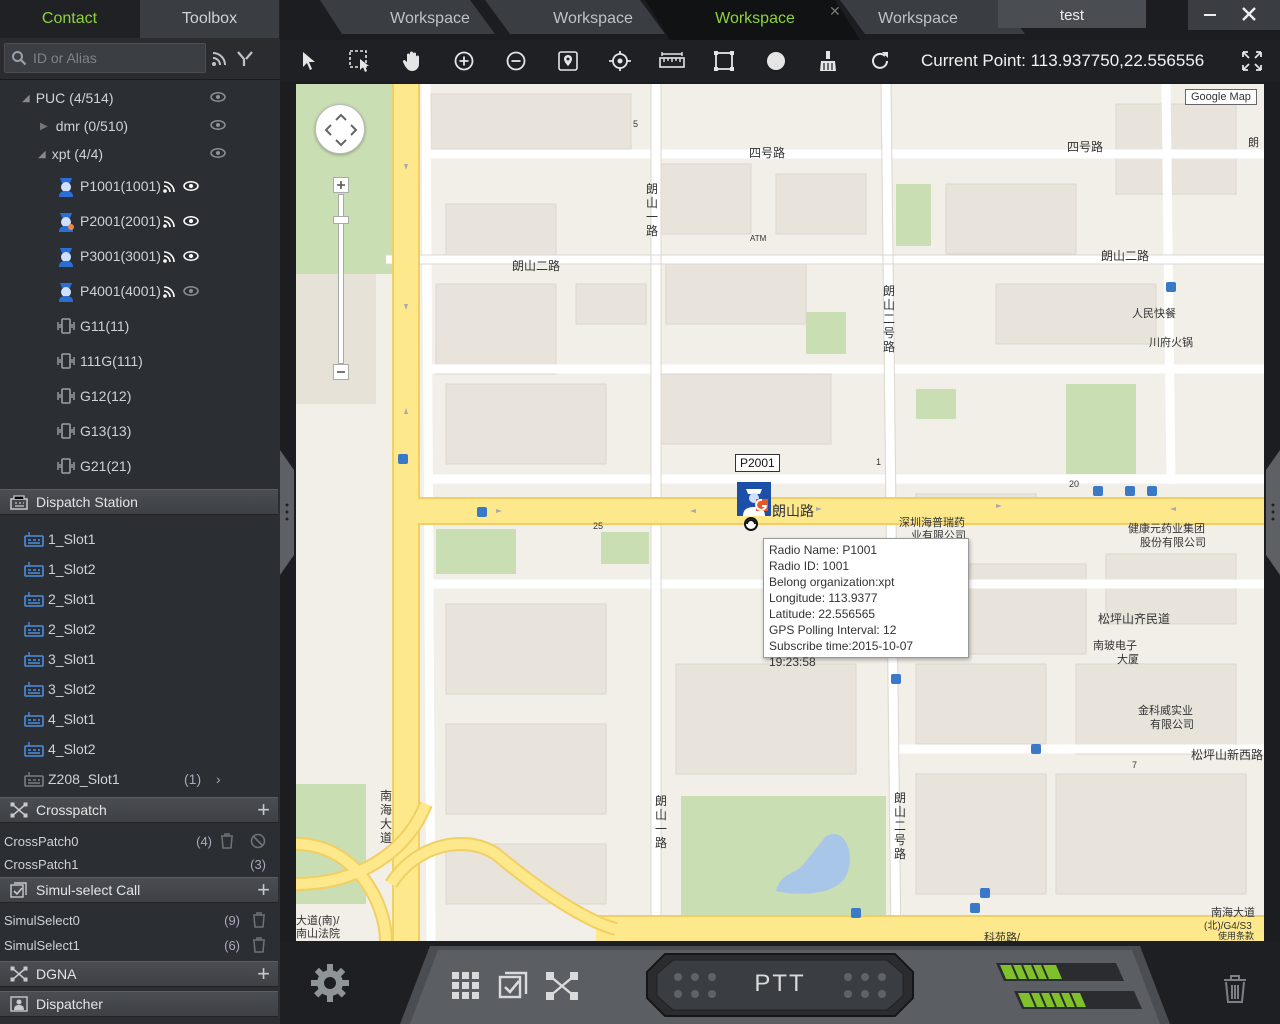  What do you see at coordinates (672, 61) in the screenshot?
I see `ruler-icon` at bounding box center [672, 61].